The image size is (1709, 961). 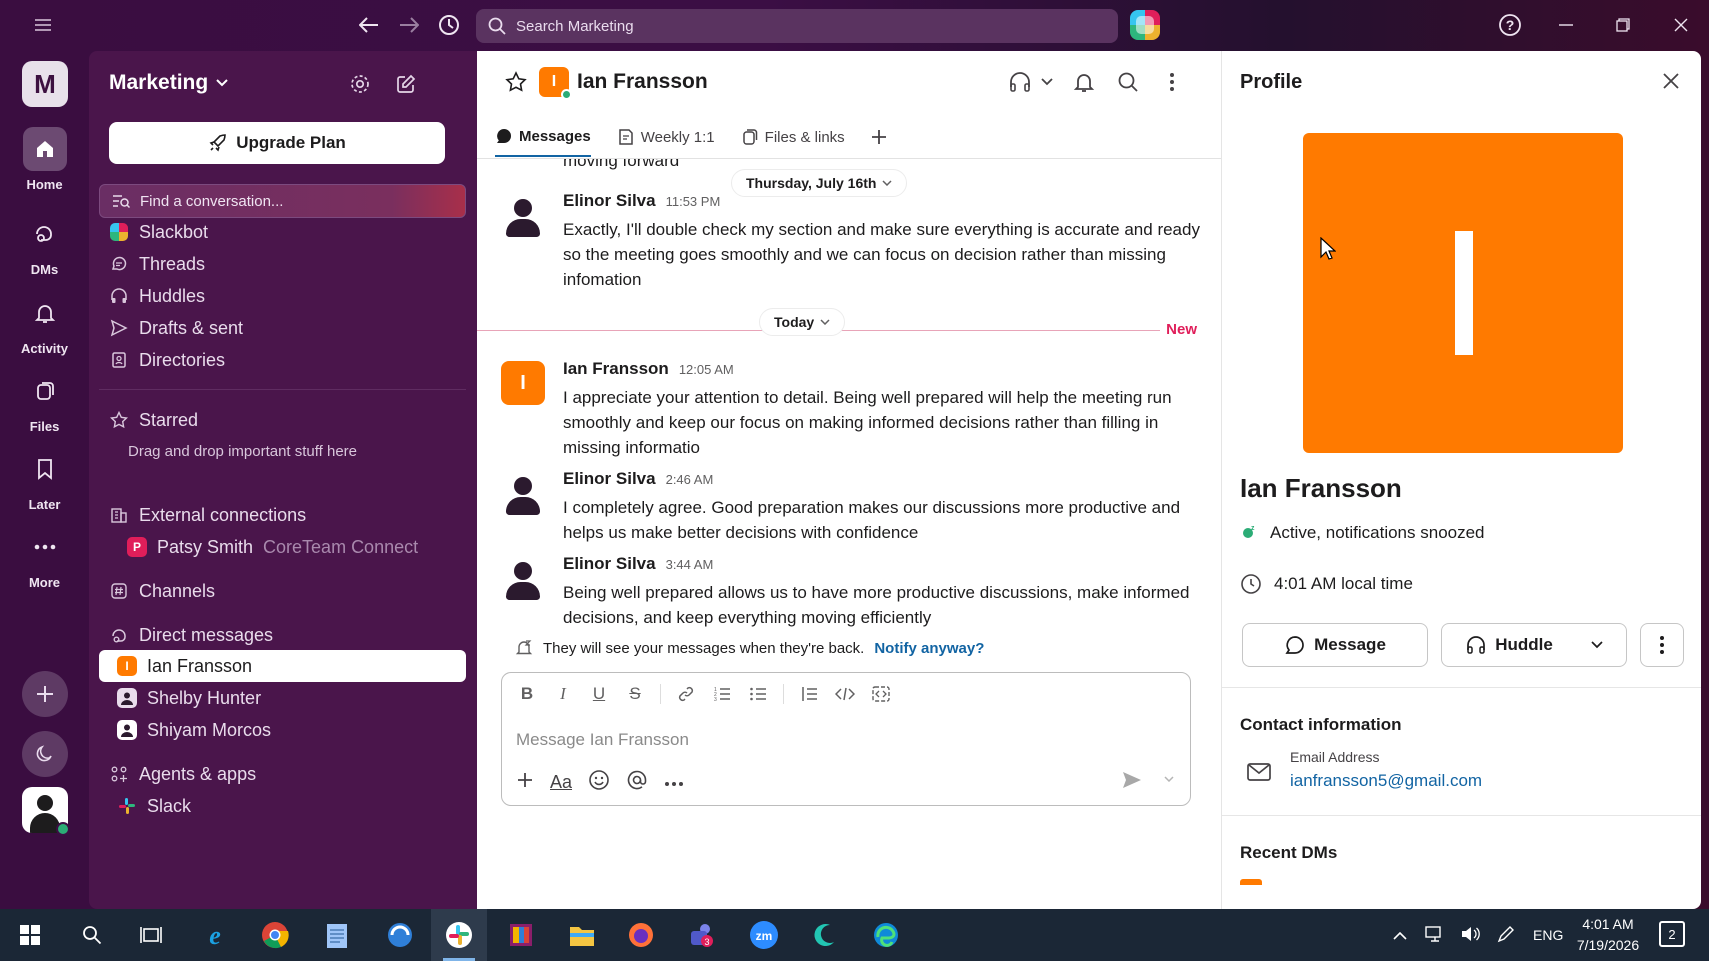 I want to click on section-channels: Channels, so click(x=162, y=591).